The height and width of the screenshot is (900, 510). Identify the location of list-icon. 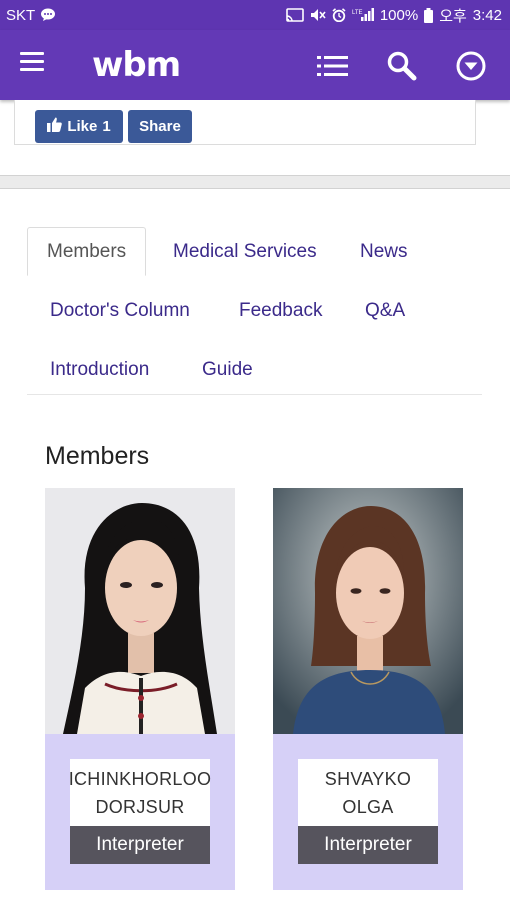
(333, 66).